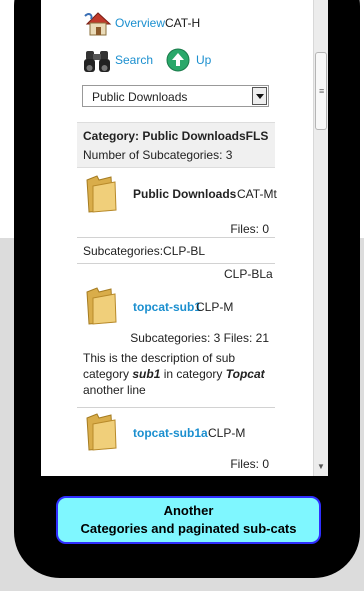  Describe the element at coordinates (177, 203) in the screenshot. I see `list-item: Public Downloads CAT-Mt Files: 0` at that location.